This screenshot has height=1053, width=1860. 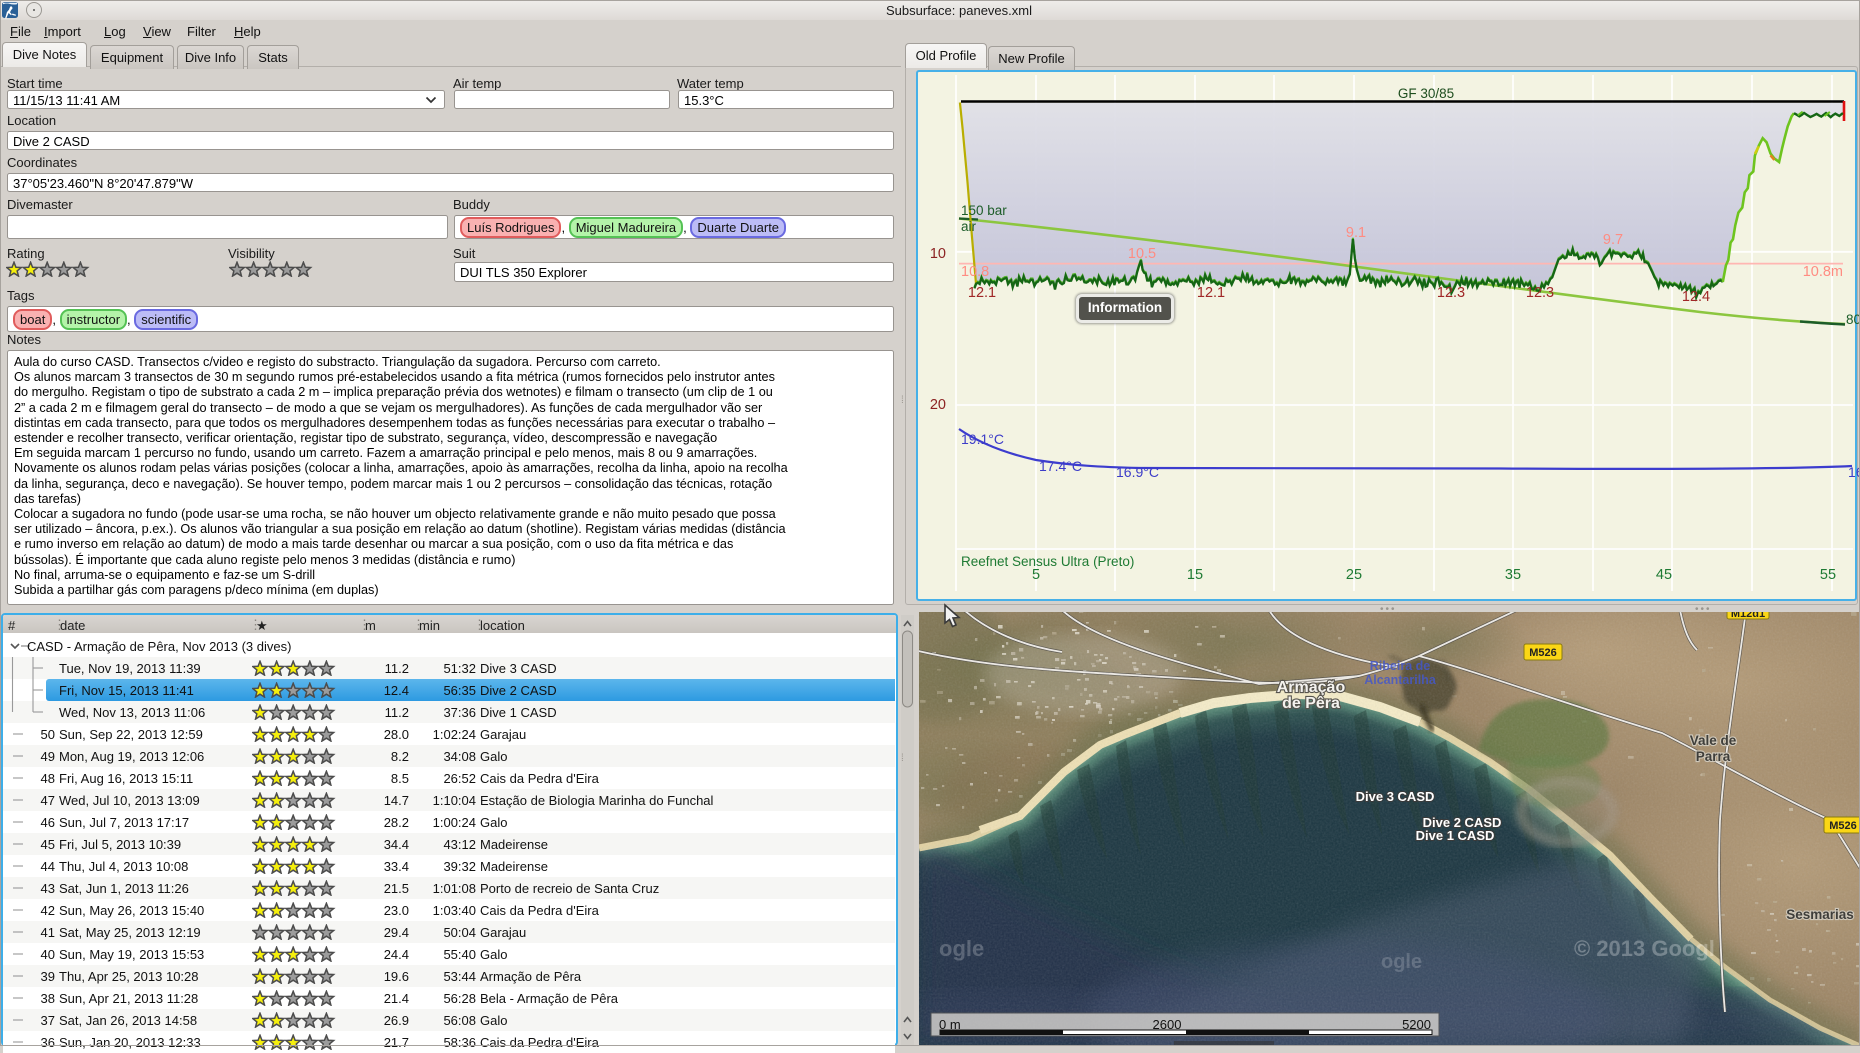 I want to click on svg-text: Armação, so click(x=1311, y=687).